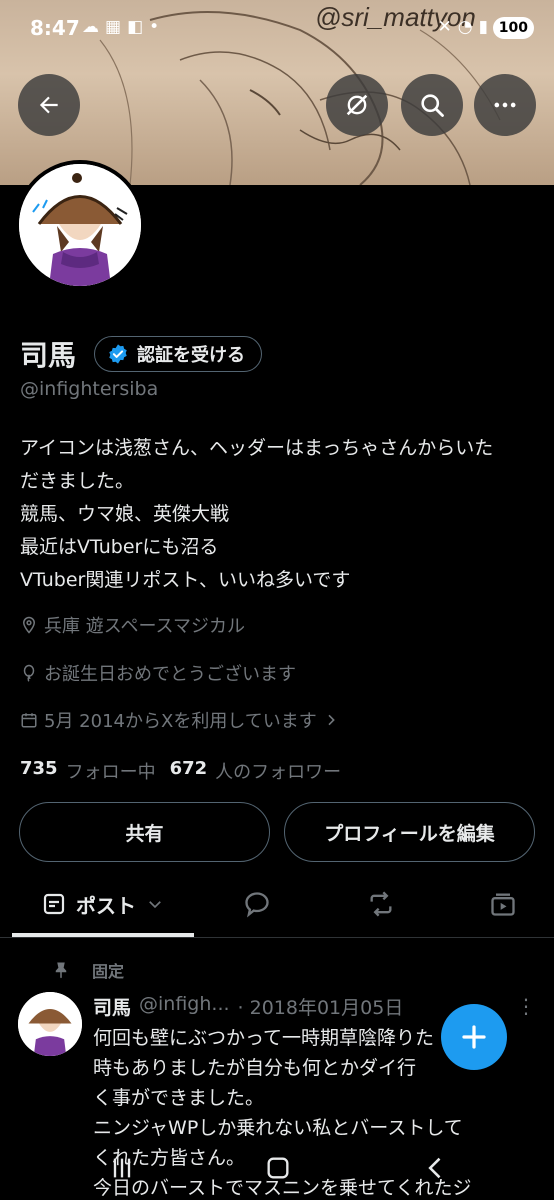 This screenshot has width=554, height=1200. What do you see at coordinates (106, 905) in the screenshot?
I see `tab-posts-label: ポスト` at bounding box center [106, 905].